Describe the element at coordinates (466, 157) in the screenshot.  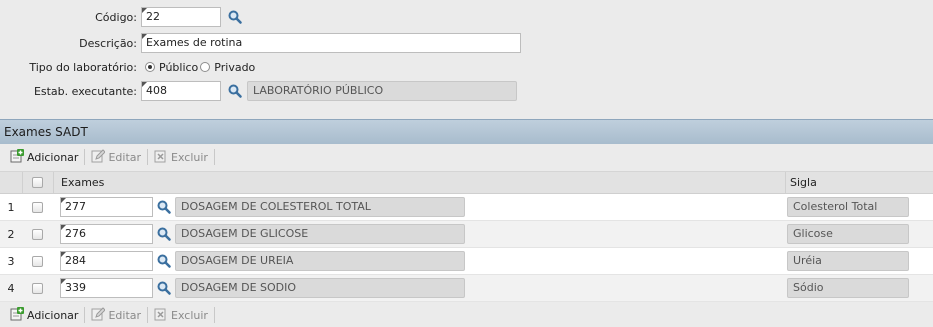
I see `toolbar-top: Adicionar Editar Excluir` at that location.